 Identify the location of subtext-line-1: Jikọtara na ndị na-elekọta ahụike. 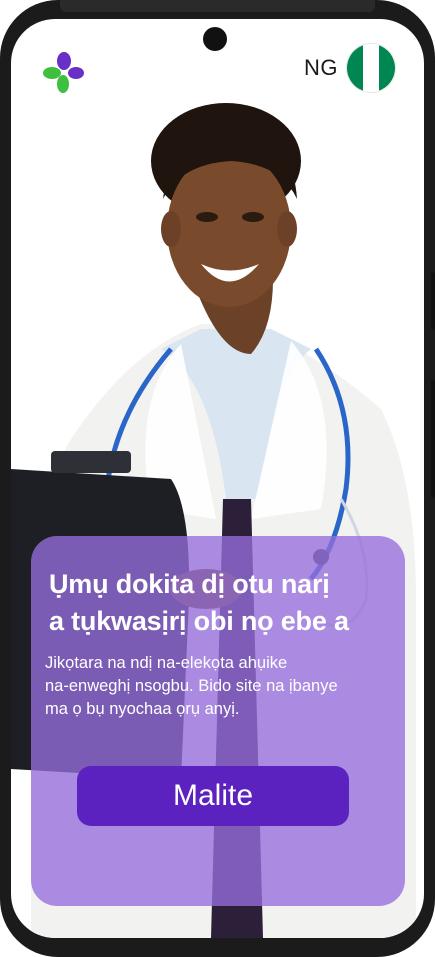
(166, 663).